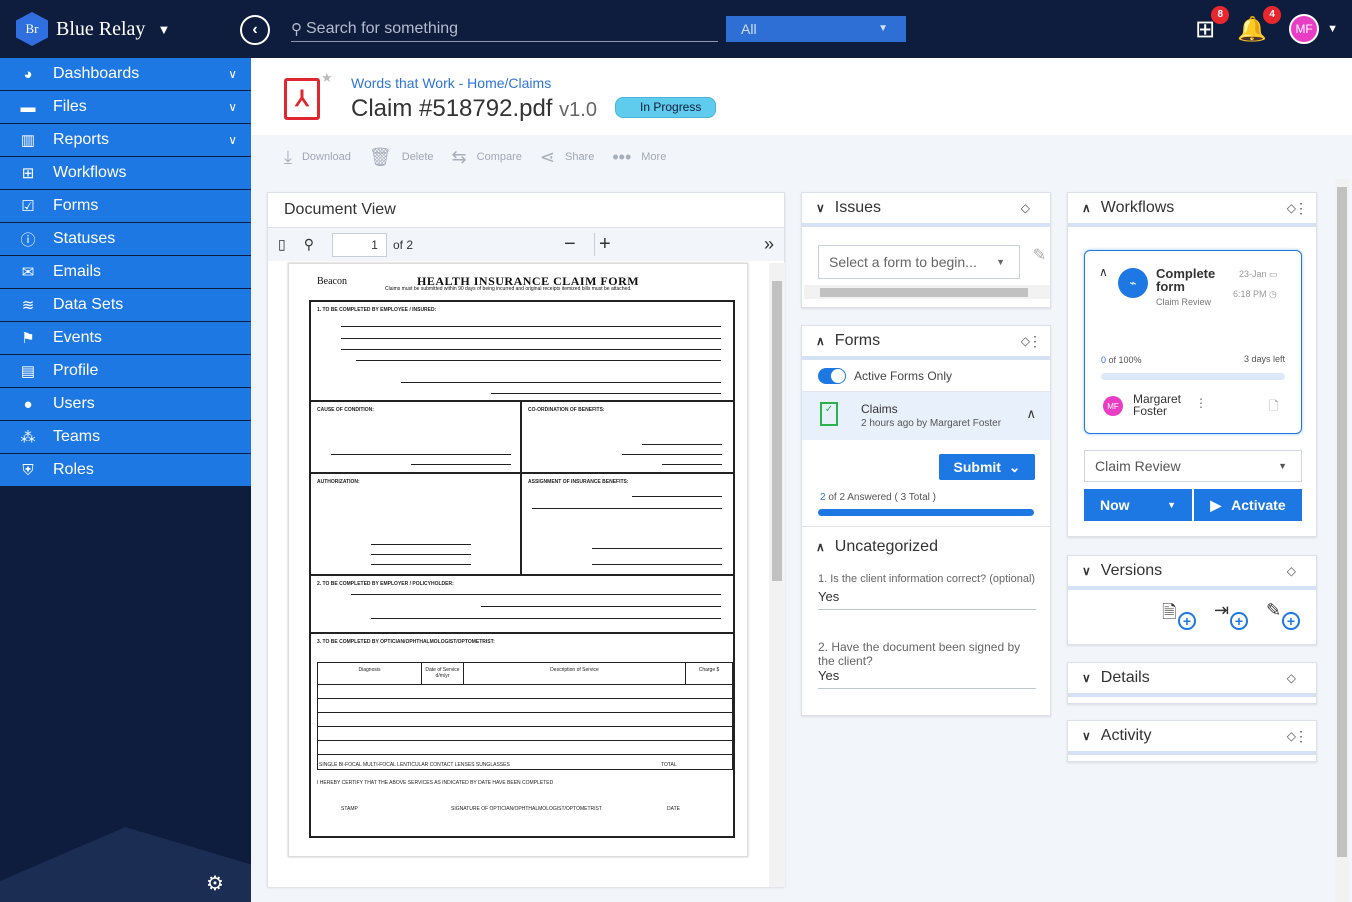 This screenshot has height=902, width=1352. Describe the element at coordinates (570, 244) in the screenshot. I see `zoom-out-button: −` at that location.